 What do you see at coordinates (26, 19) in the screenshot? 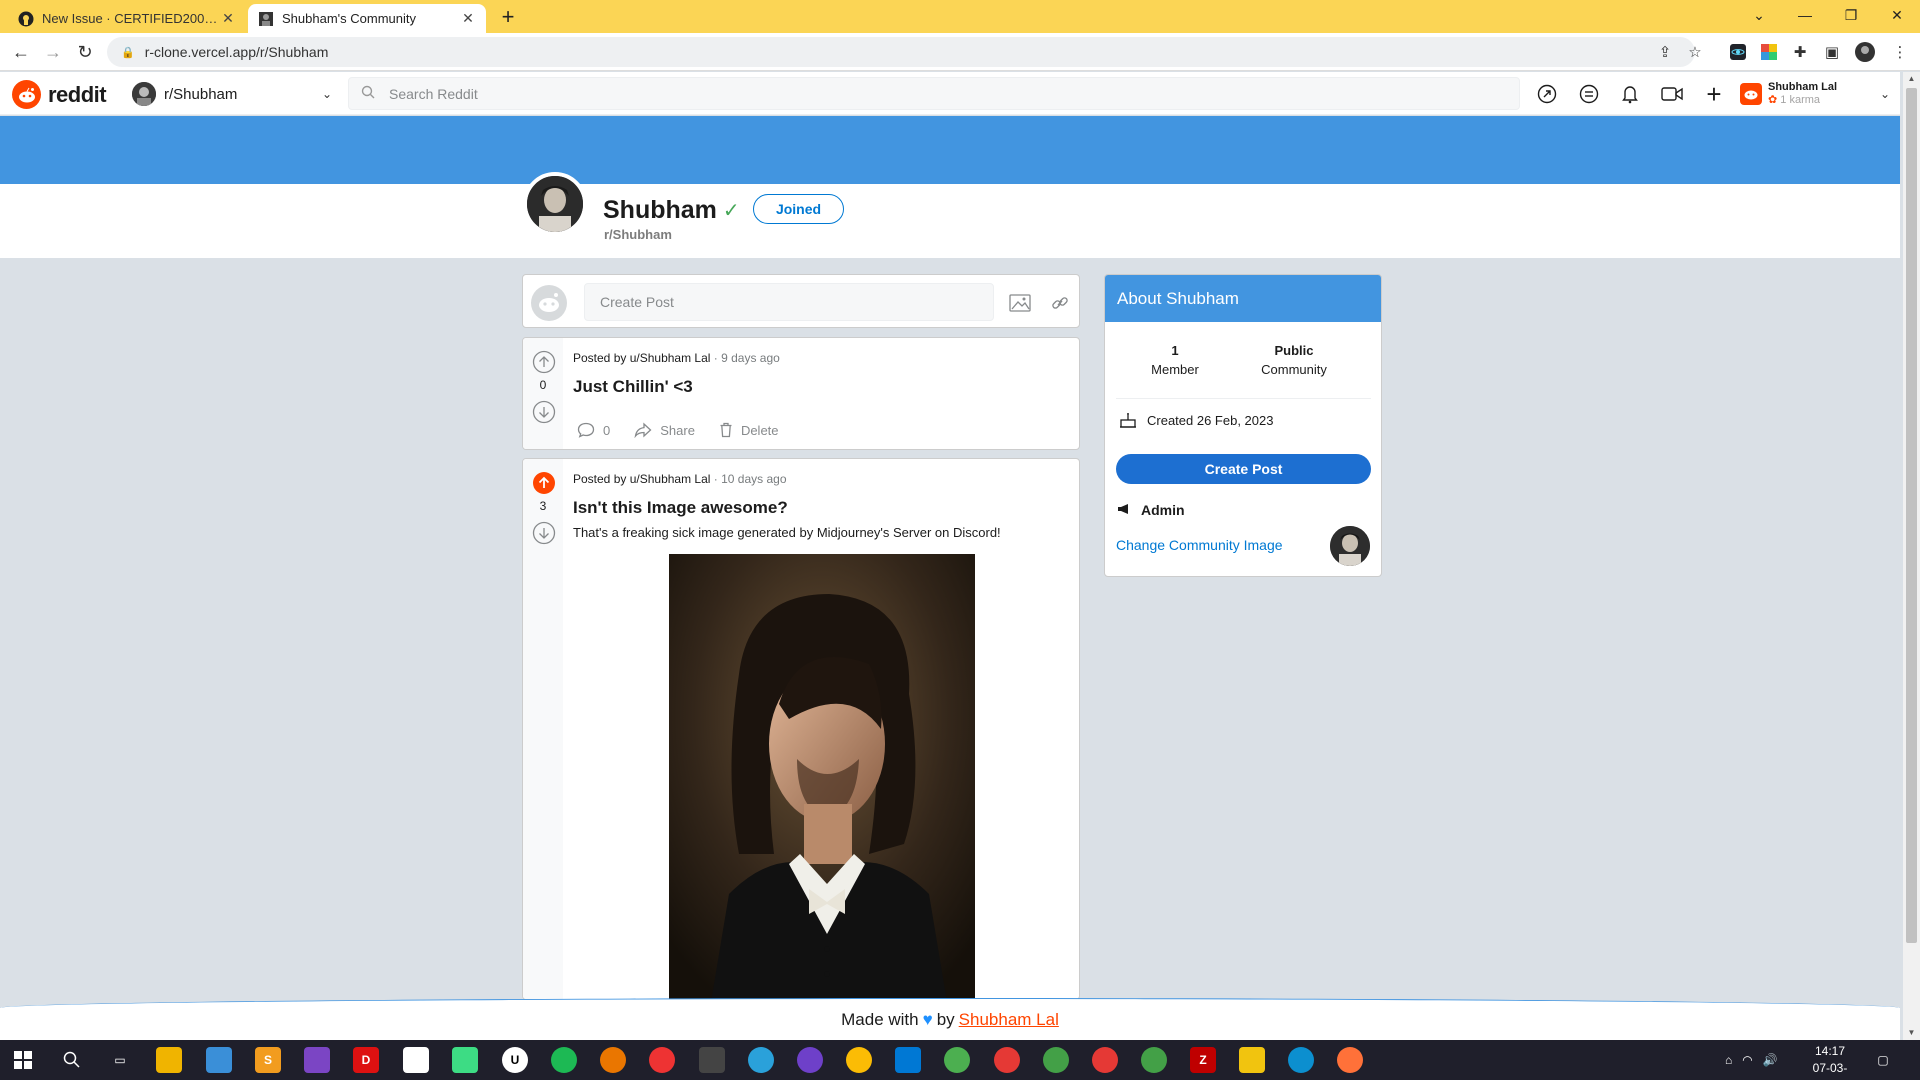
I see `github-icon` at bounding box center [26, 19].